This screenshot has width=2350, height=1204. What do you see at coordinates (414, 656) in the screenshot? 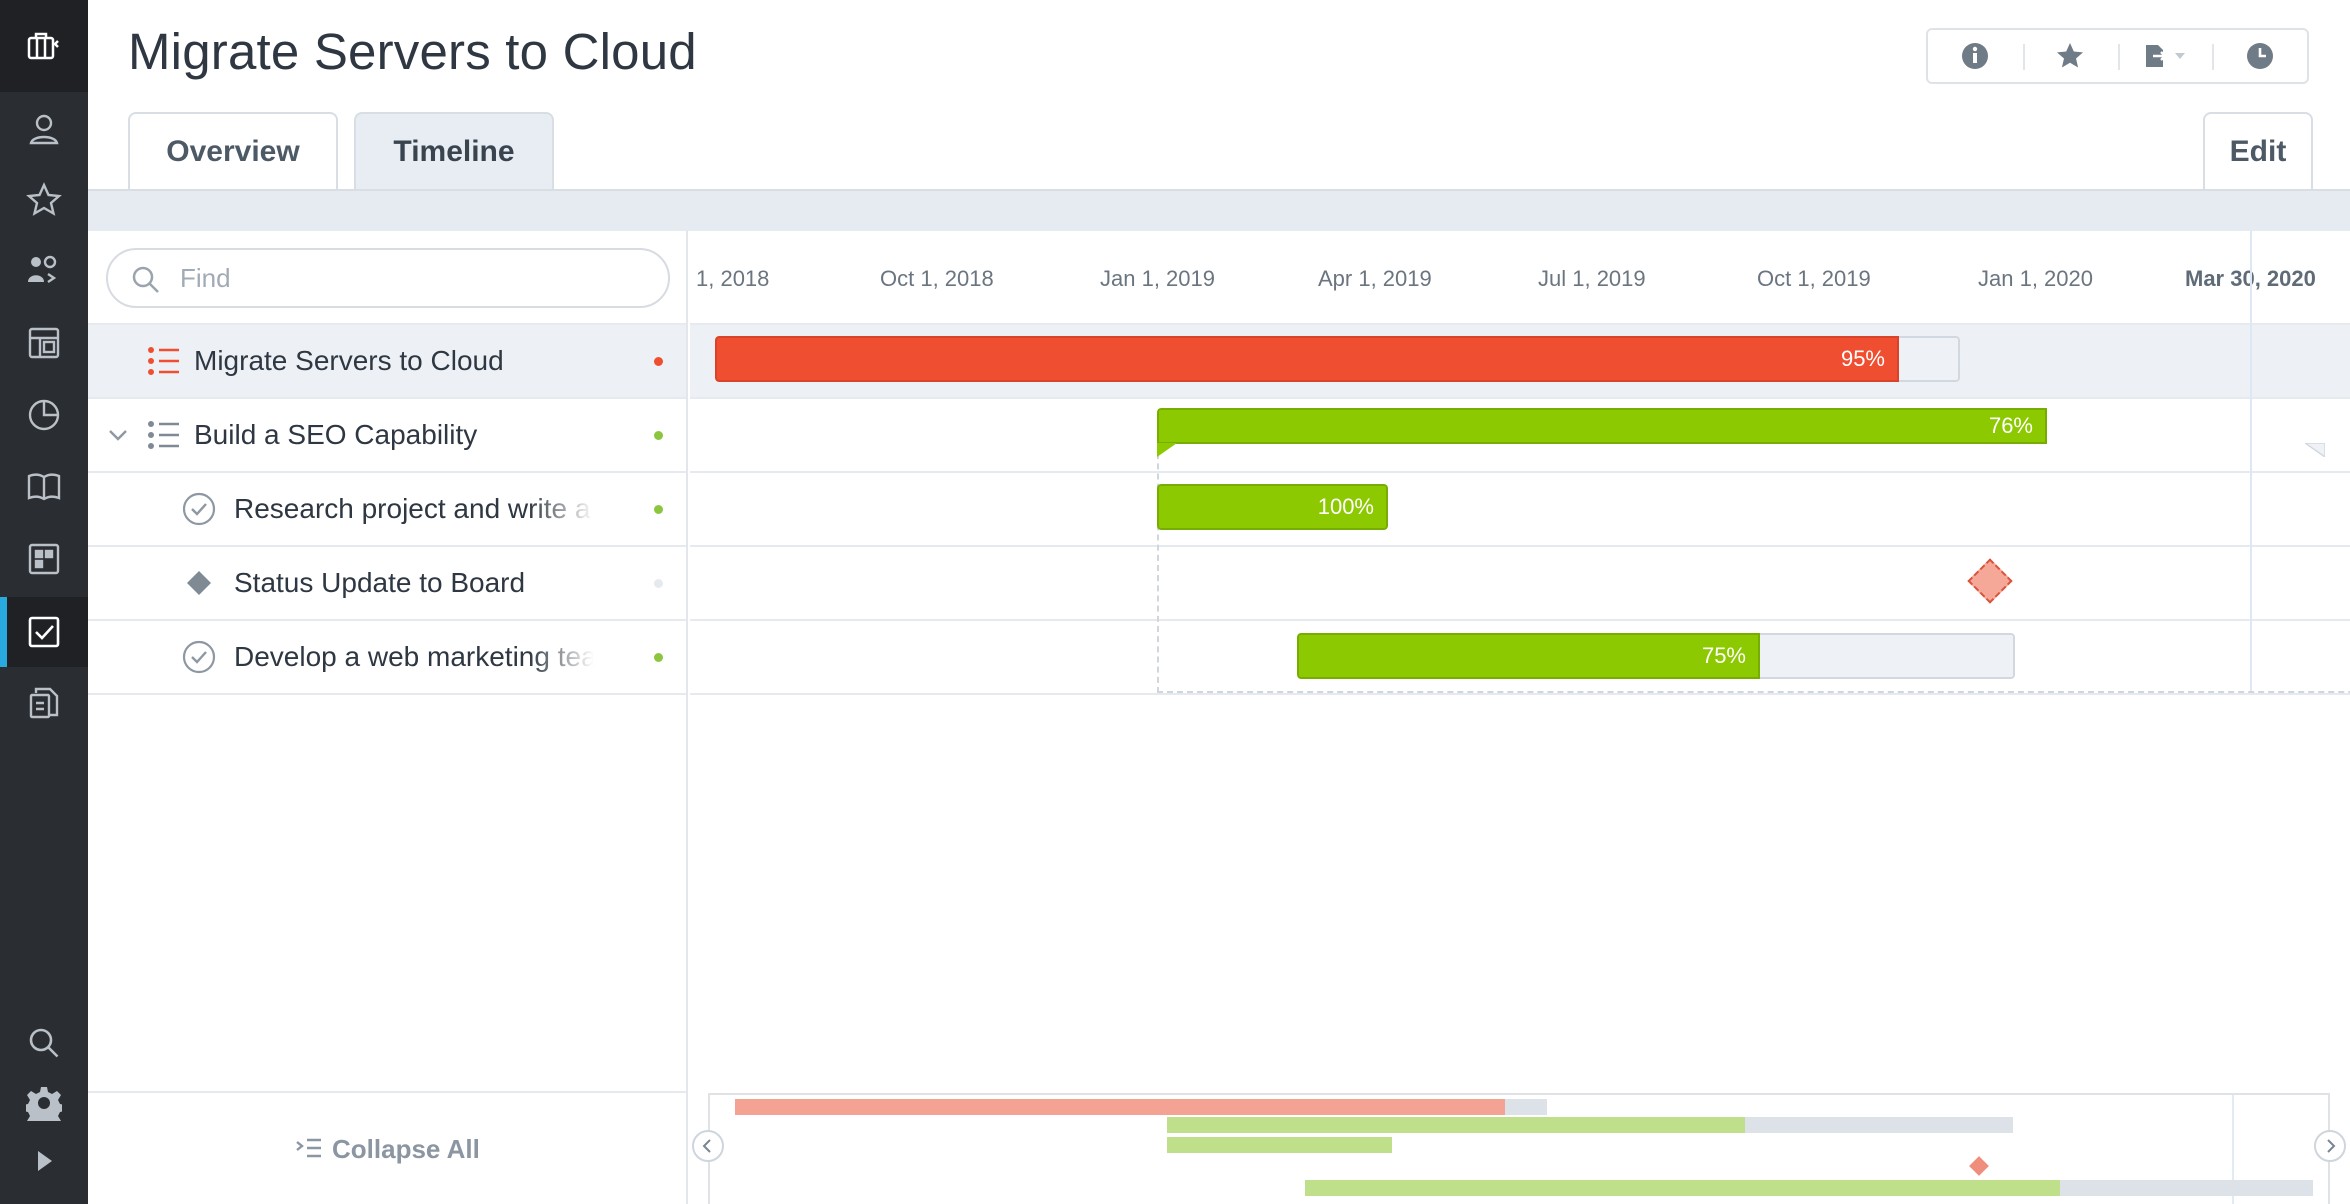
I see `task-name: Develop a web marketing team` at bounding box center [414, 656].